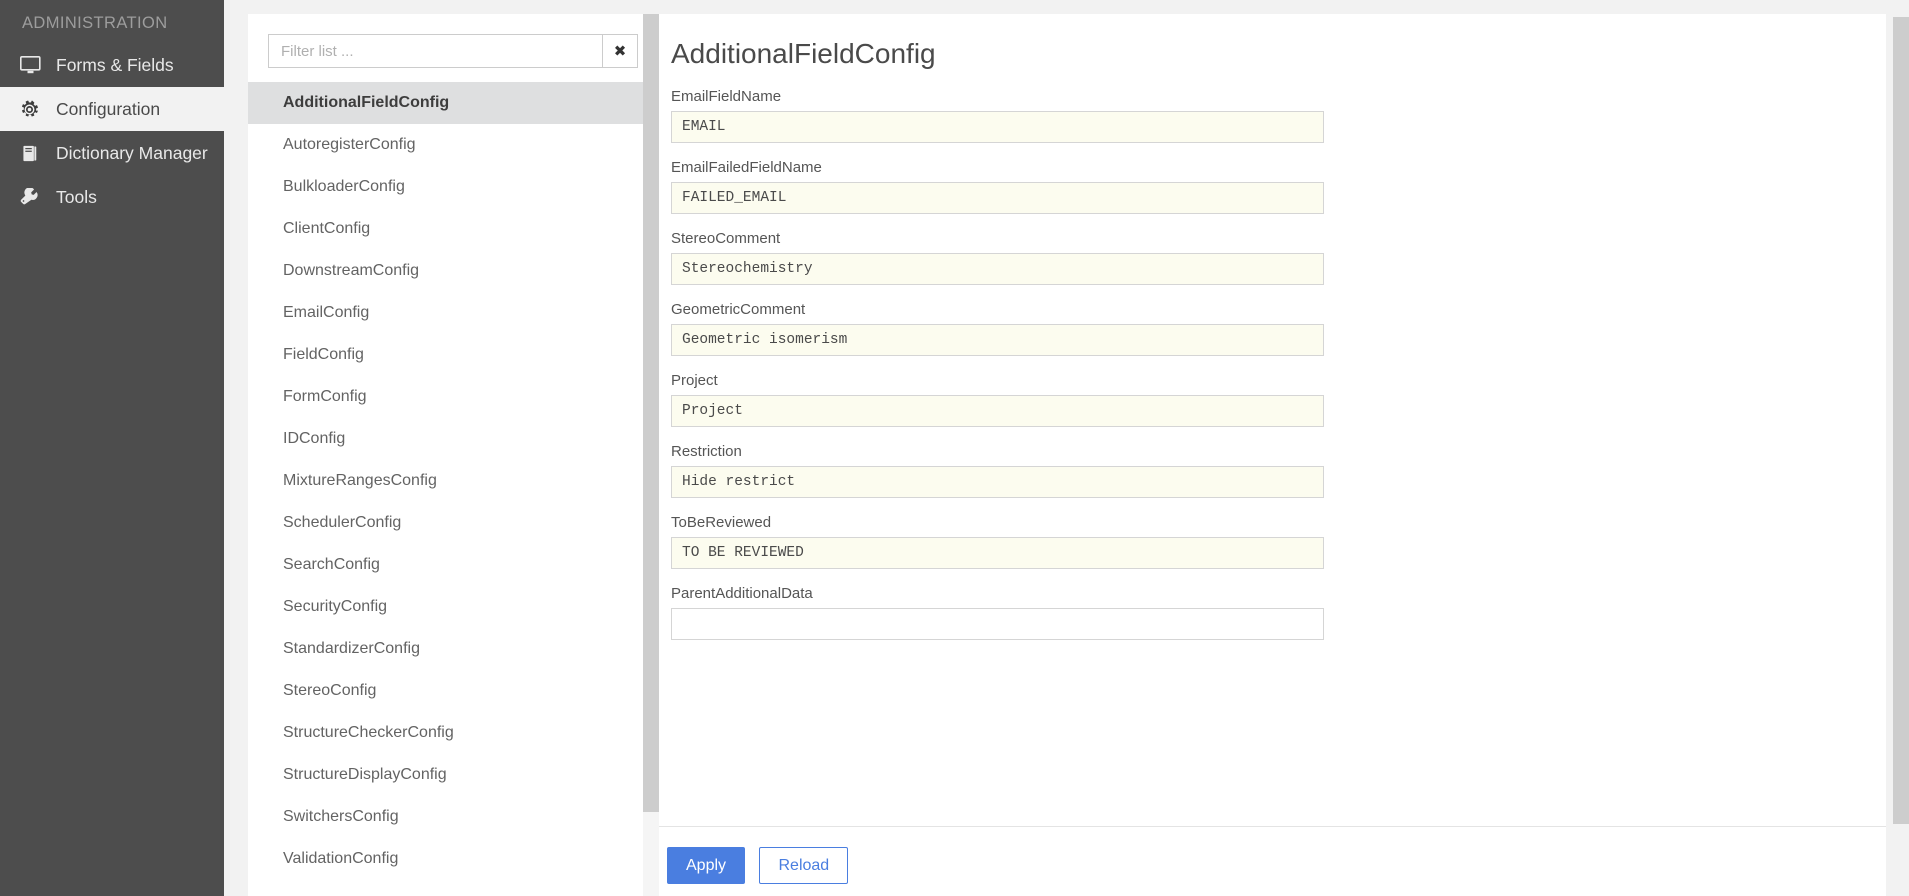 The height and width of the screenshot is (896, 1909). I want to click on field-input-tobereviewed, so click(997, 553).